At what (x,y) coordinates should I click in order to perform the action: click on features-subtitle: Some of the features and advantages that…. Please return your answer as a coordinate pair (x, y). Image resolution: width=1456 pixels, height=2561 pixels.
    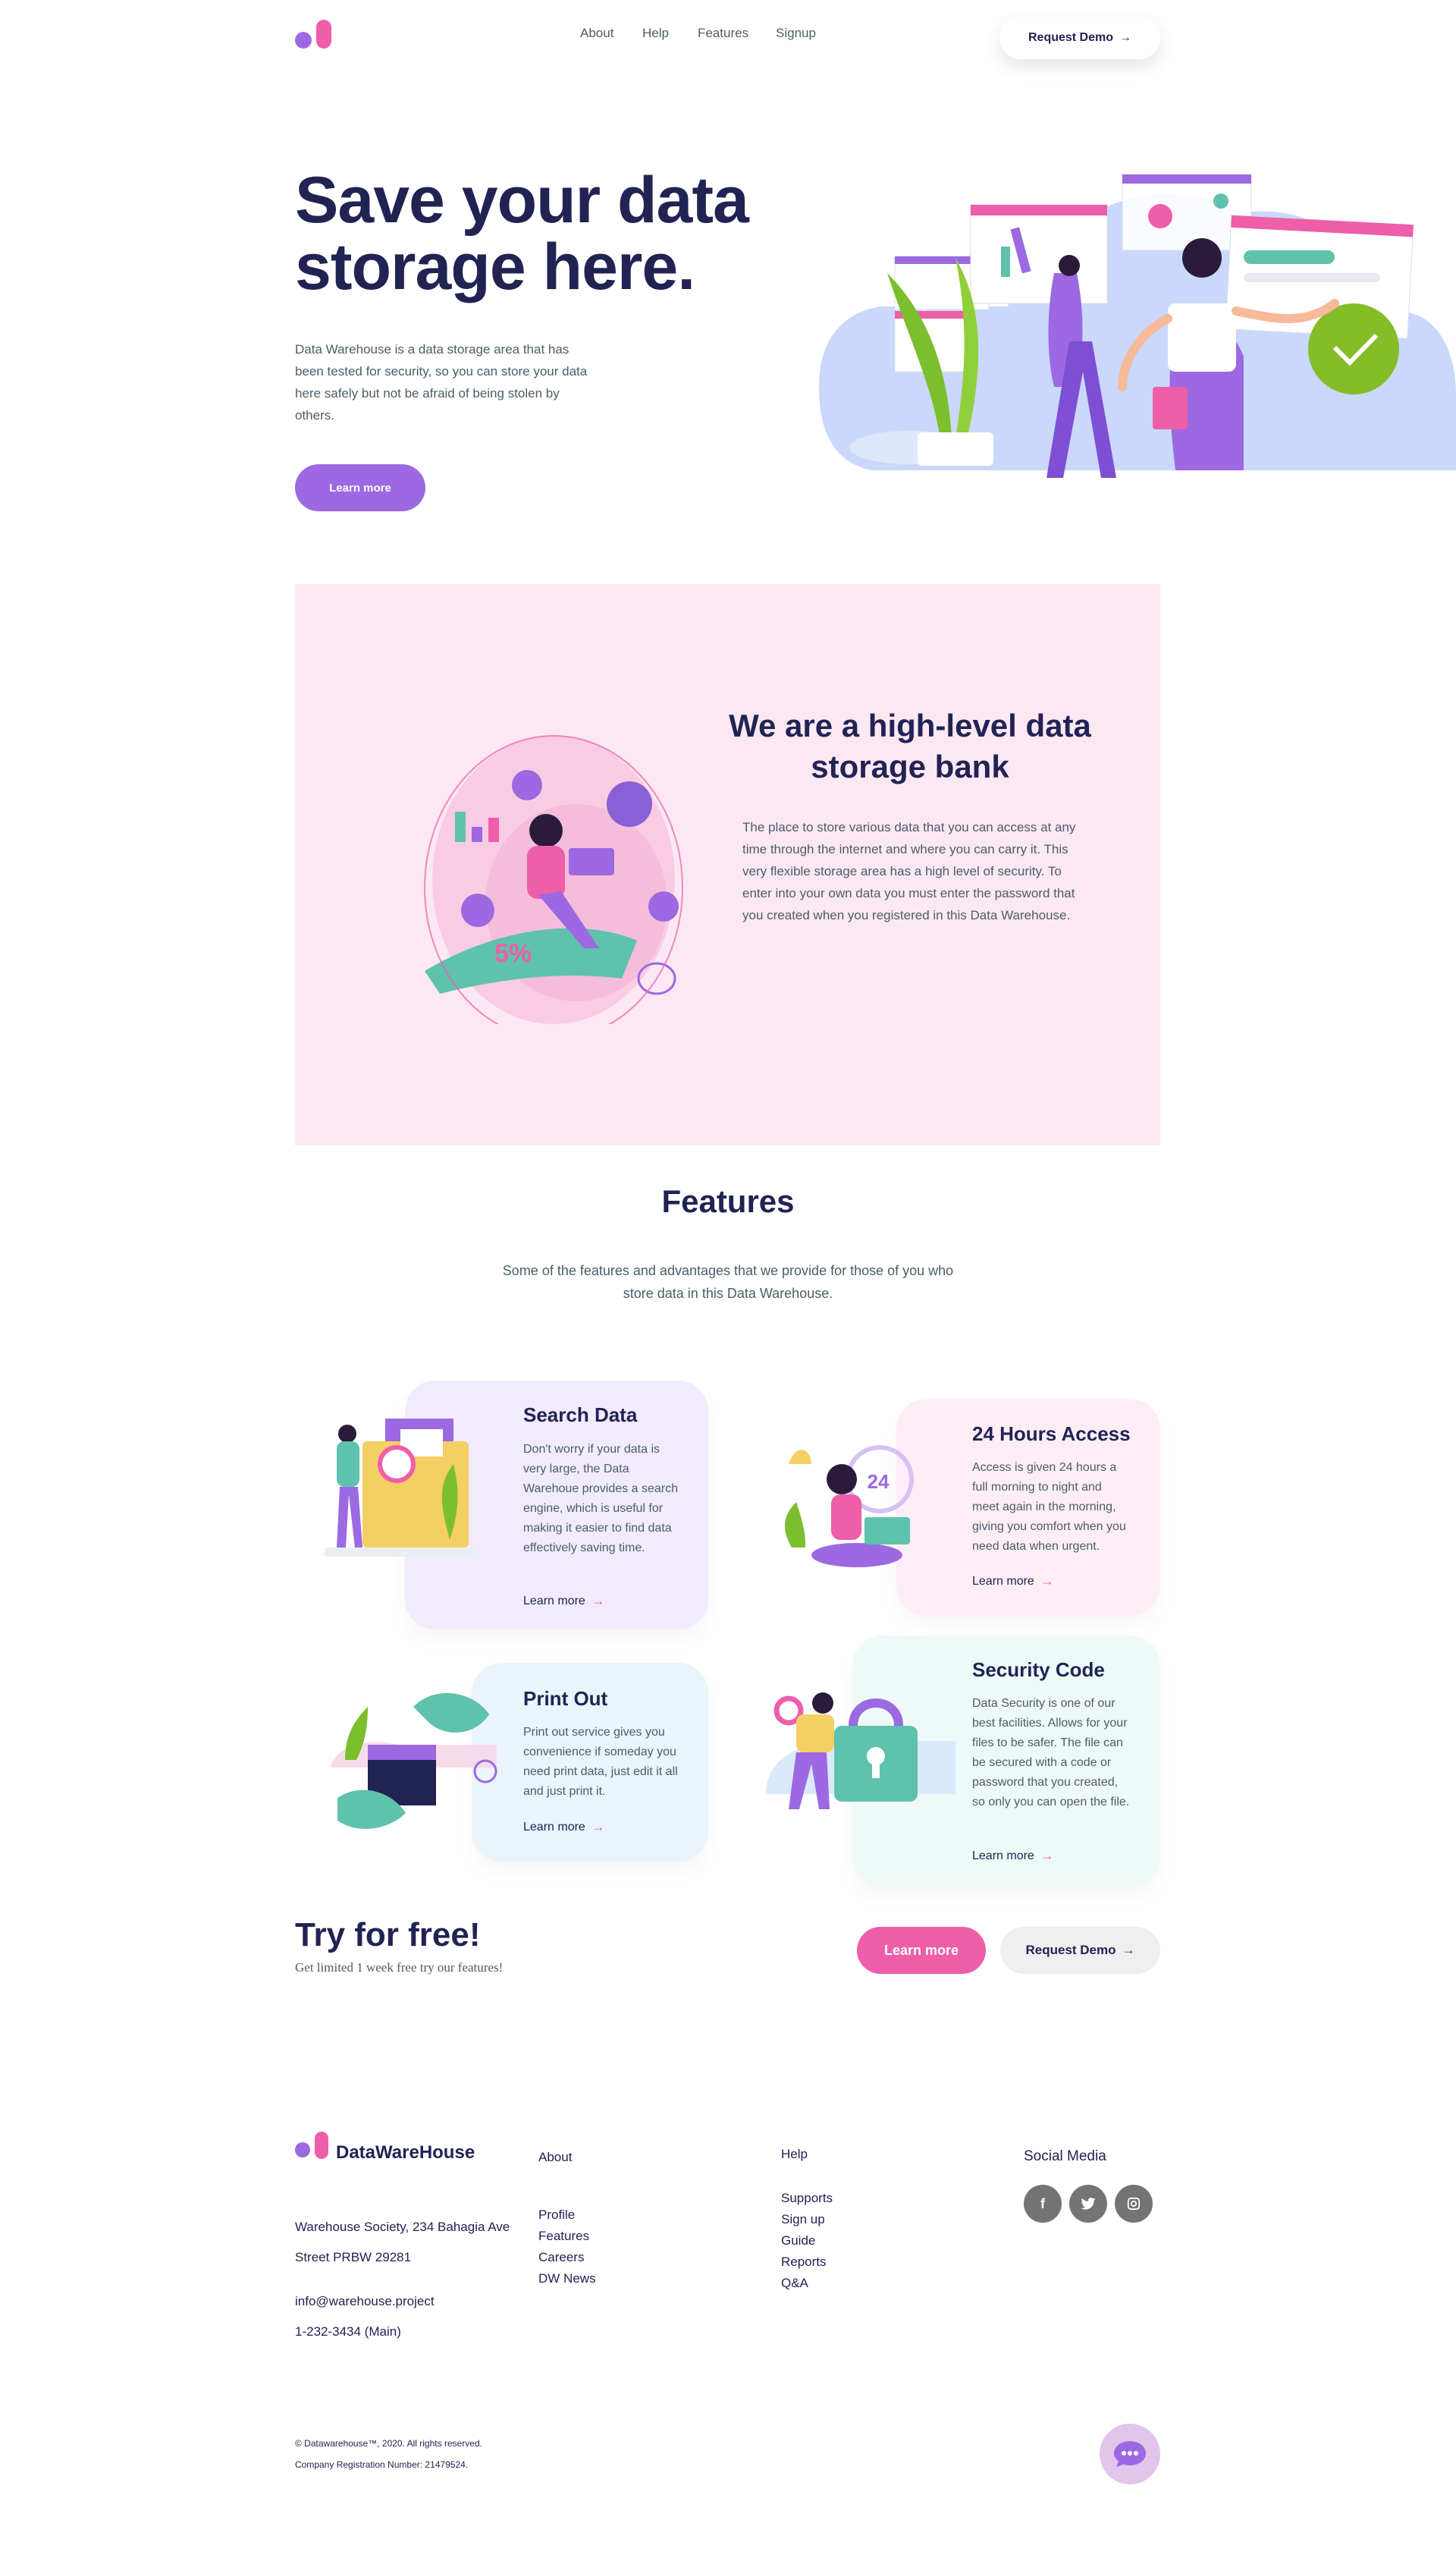
    Looking at the image, I should click on (728, 1282).